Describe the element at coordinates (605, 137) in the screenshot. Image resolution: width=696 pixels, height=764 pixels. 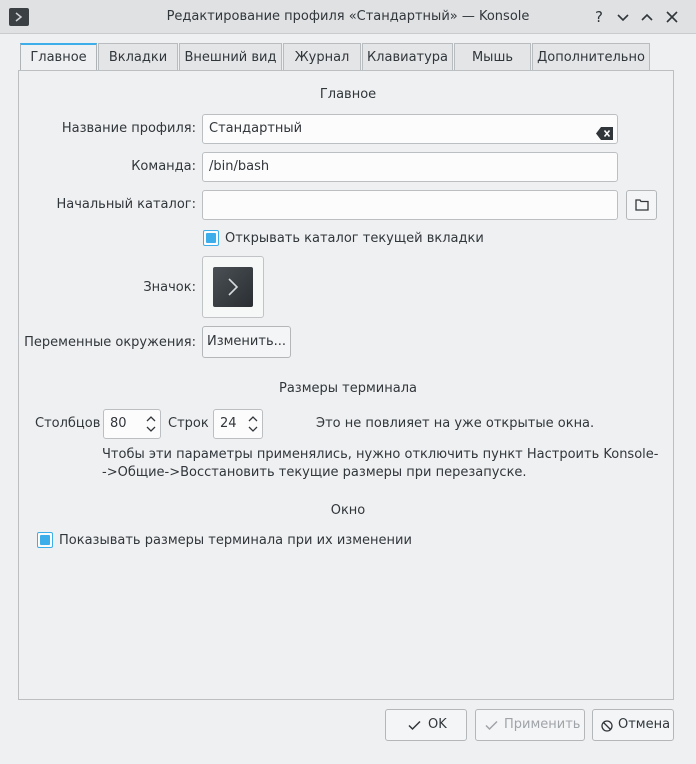
I see `clear-text-icon` at that location.